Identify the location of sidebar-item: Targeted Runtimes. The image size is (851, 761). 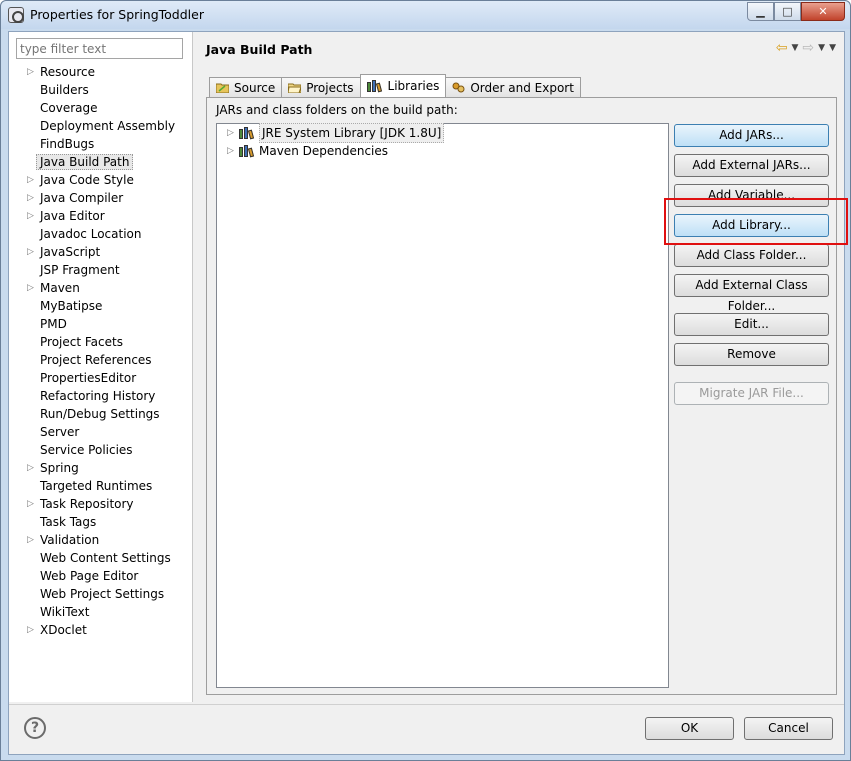
(101, 486).